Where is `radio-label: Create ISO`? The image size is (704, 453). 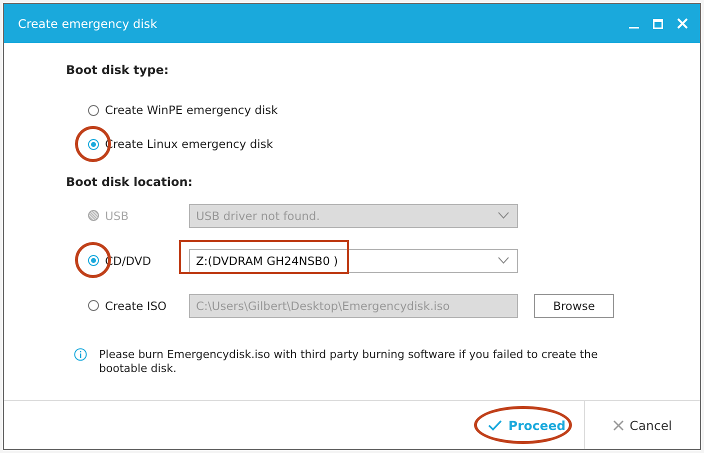
radio-label: Create ISO is located at coordinates (144, 305).